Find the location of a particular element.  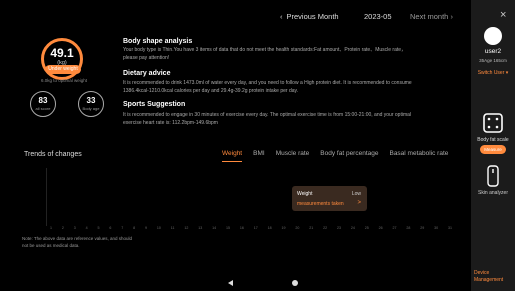

user-name: user2 is located at coordinates (493, 51).